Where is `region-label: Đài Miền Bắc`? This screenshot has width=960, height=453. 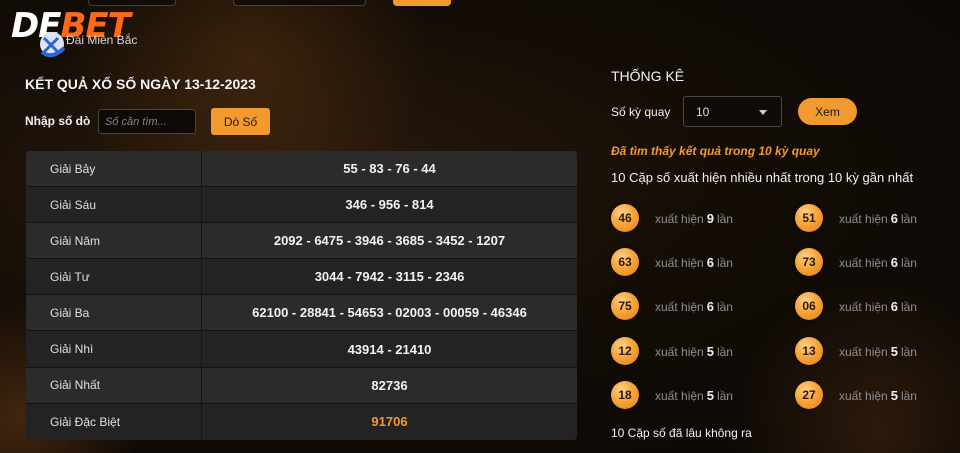
region-label: Đài Miền Bắc is located at coordinates (102, 40).